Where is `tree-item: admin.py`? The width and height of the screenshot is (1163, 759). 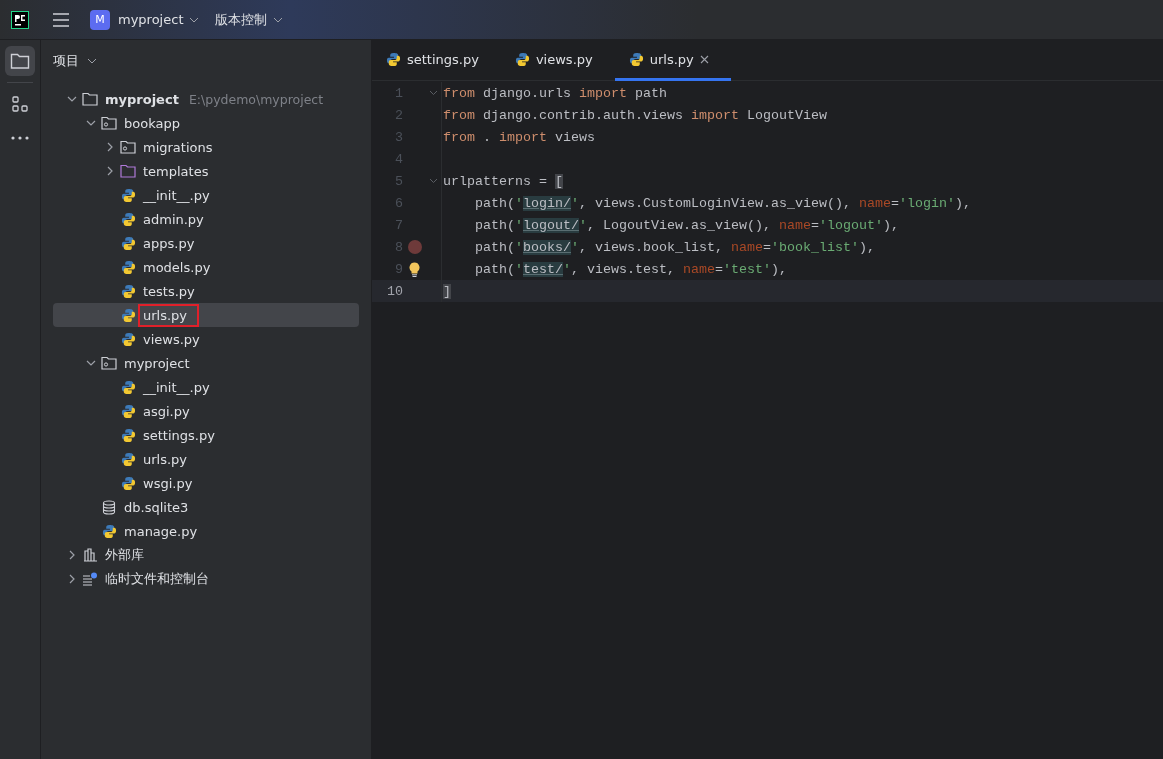 tree-item: admin.py is located at coordinates (206, 219).